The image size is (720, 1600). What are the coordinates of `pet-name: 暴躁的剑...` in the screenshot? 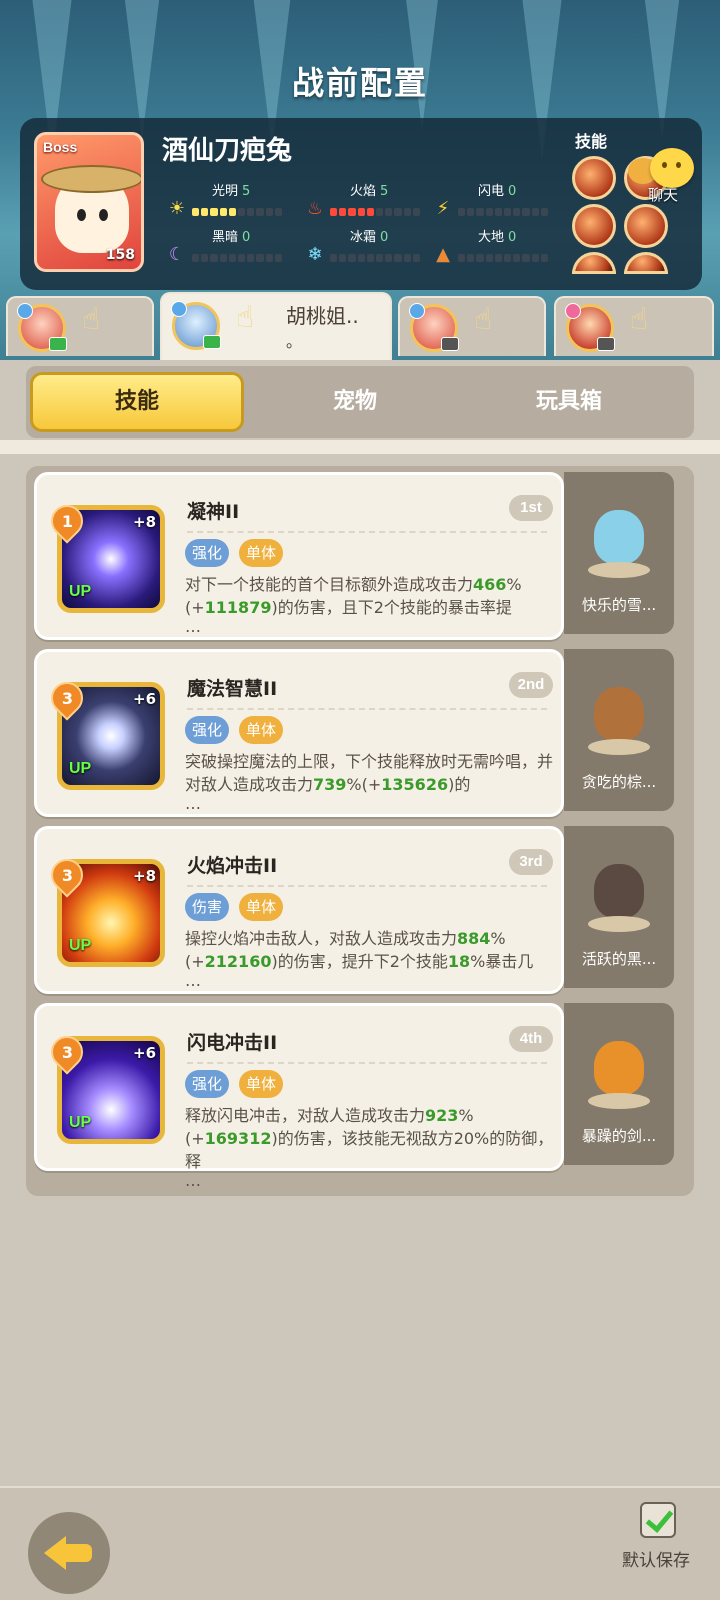 It's located at (619, 1136).